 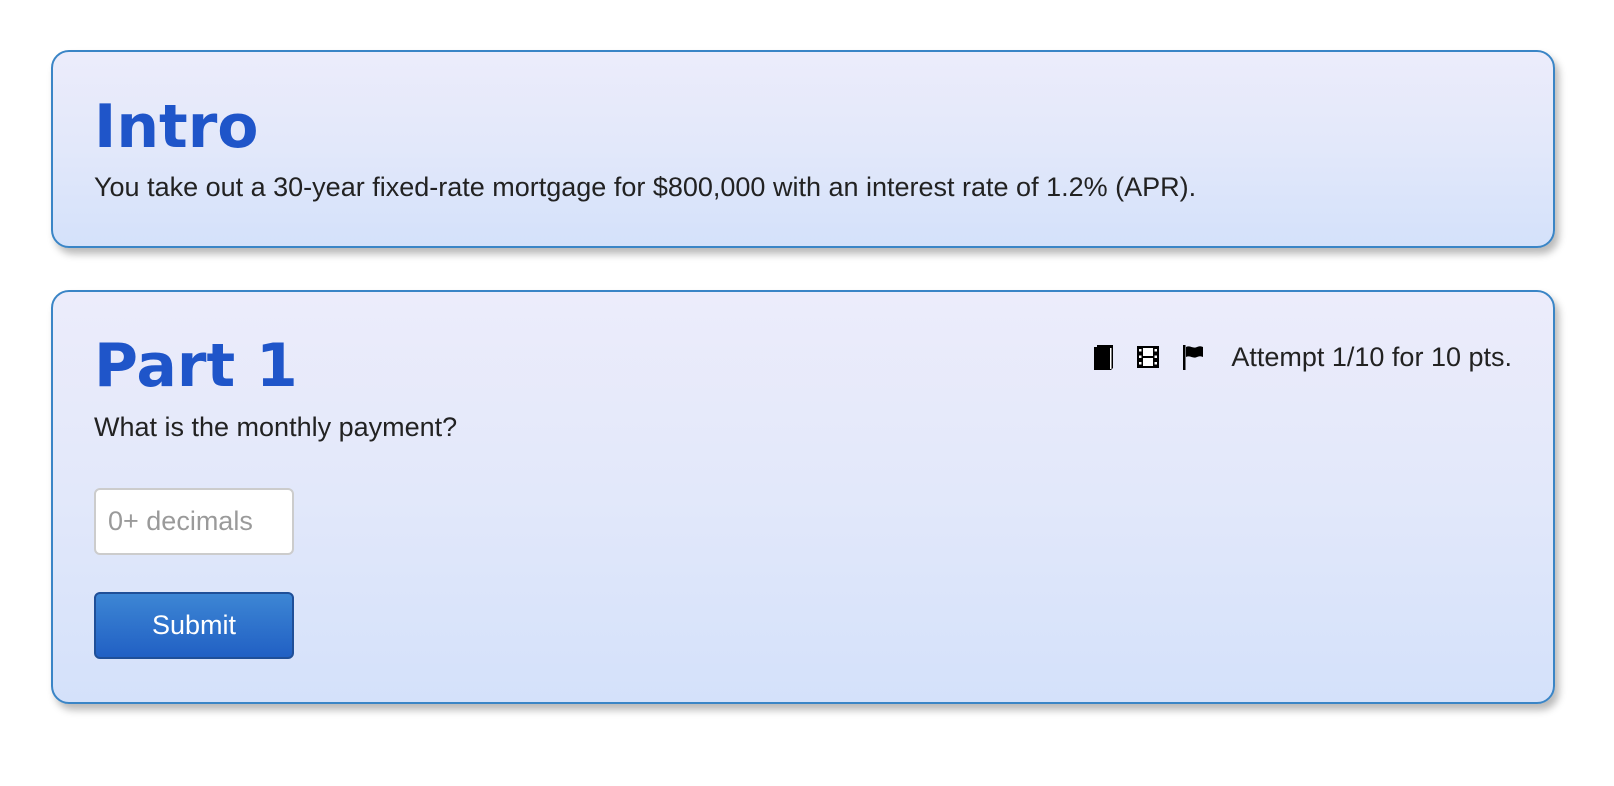 I want to click on question-tools: Attempt 1/10 for 10 pts., so click(x=1301, y=357).